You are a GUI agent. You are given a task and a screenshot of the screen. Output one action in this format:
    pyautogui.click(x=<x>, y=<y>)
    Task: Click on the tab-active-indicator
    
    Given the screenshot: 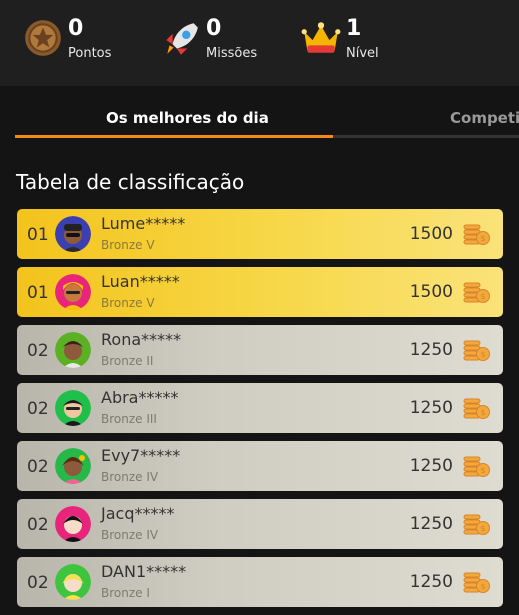 What is the action you would take?
    pyautogui.click(x=174, y=136)
    